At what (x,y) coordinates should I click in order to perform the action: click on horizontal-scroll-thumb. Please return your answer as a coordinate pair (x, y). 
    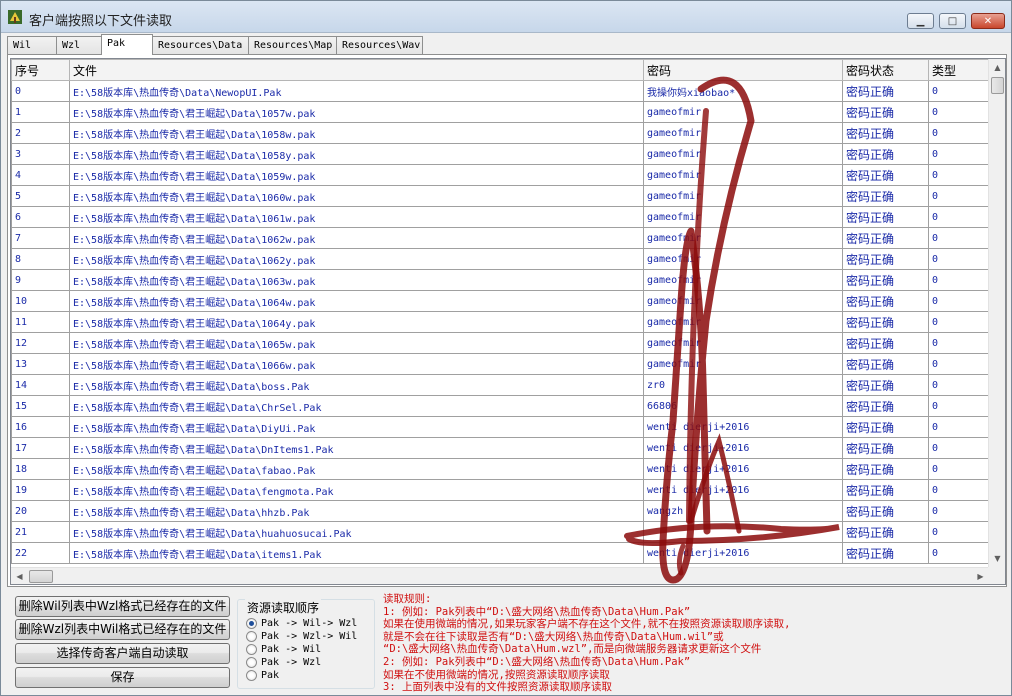
    Looking at the image, I should click on (41, 576).